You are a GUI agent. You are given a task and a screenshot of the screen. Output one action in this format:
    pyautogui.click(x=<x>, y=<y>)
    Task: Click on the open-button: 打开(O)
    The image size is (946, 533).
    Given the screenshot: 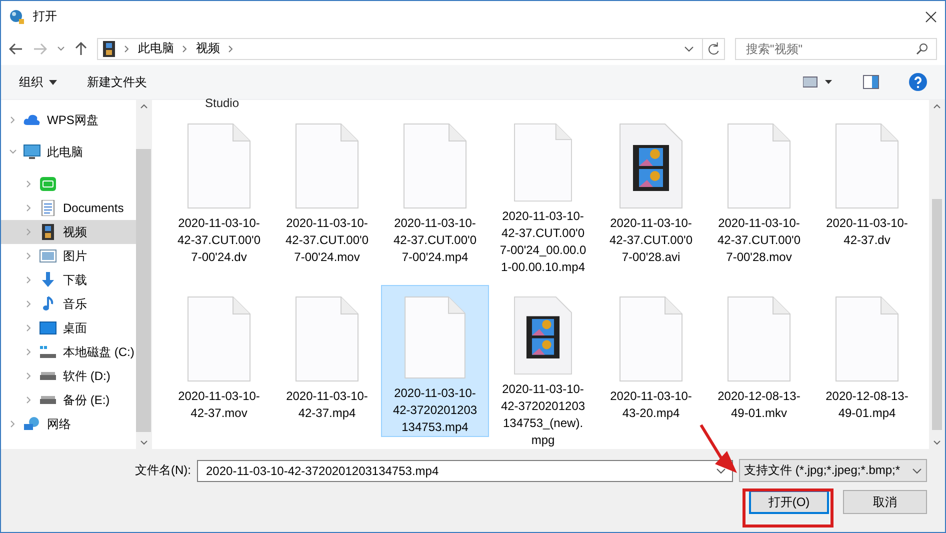 What is the action you would take?
    pyautogui.click(x=789, y=502)
    